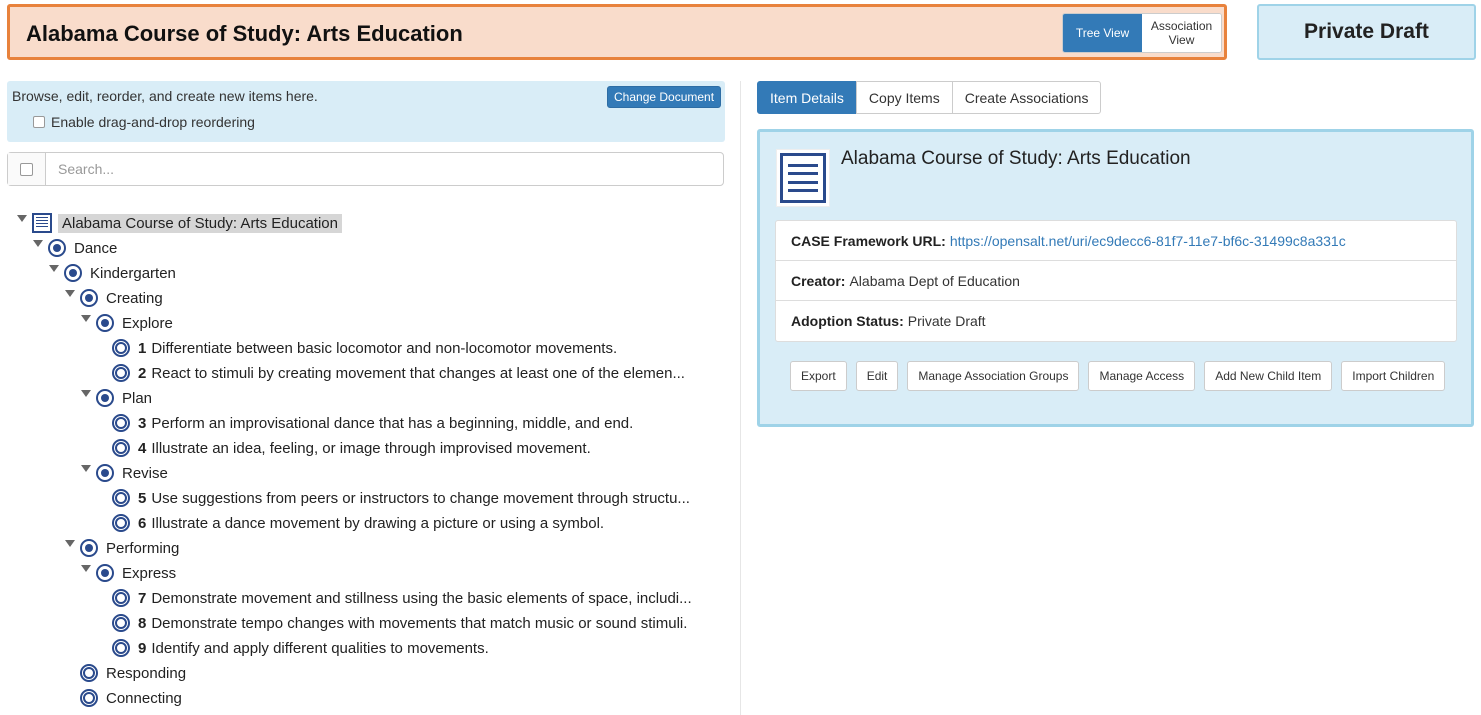  I want to click on tree-node: Express, so click(136, 573).